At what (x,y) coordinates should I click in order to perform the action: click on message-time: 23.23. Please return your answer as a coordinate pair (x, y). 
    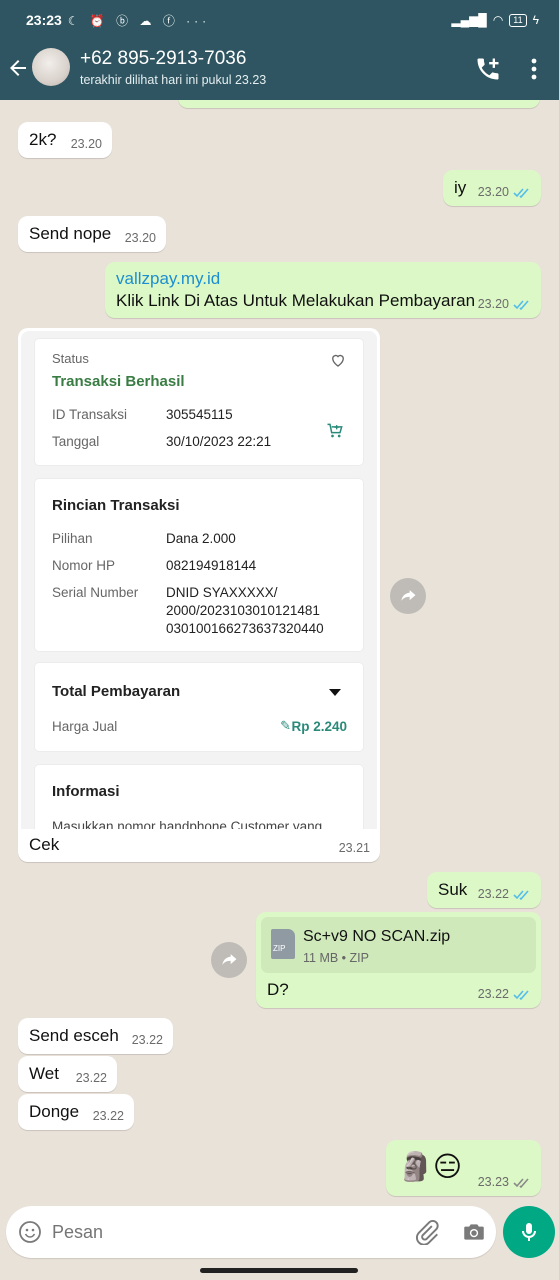
    Looking at the image, I should click on (504, 1182).